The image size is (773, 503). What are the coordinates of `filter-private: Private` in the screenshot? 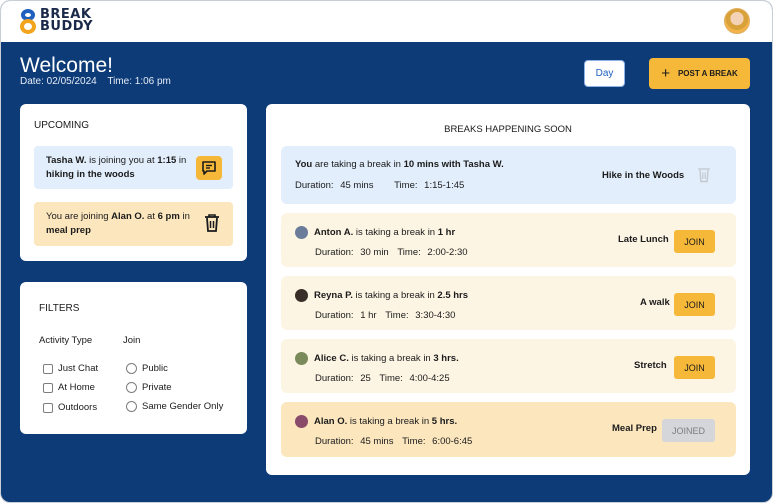 It's located at (149, 387).